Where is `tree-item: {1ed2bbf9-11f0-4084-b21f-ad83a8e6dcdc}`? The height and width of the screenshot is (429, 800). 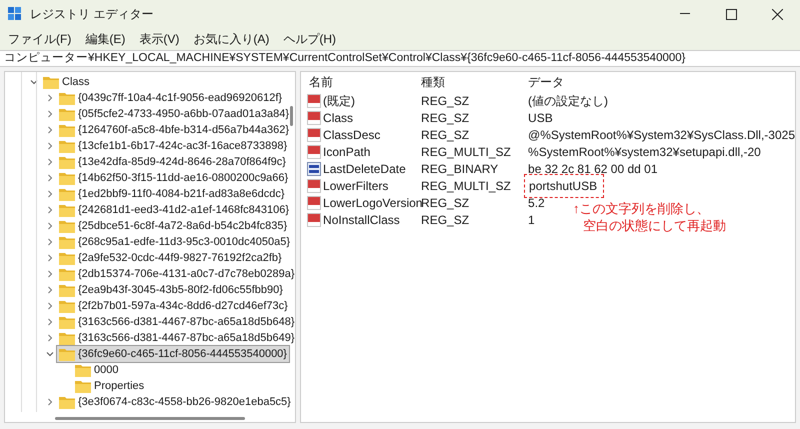
tree-item: {1ed2bbf9-11f0-4084-b21f-ad83a8e6dcdc} is located at coordinates (172, 194).